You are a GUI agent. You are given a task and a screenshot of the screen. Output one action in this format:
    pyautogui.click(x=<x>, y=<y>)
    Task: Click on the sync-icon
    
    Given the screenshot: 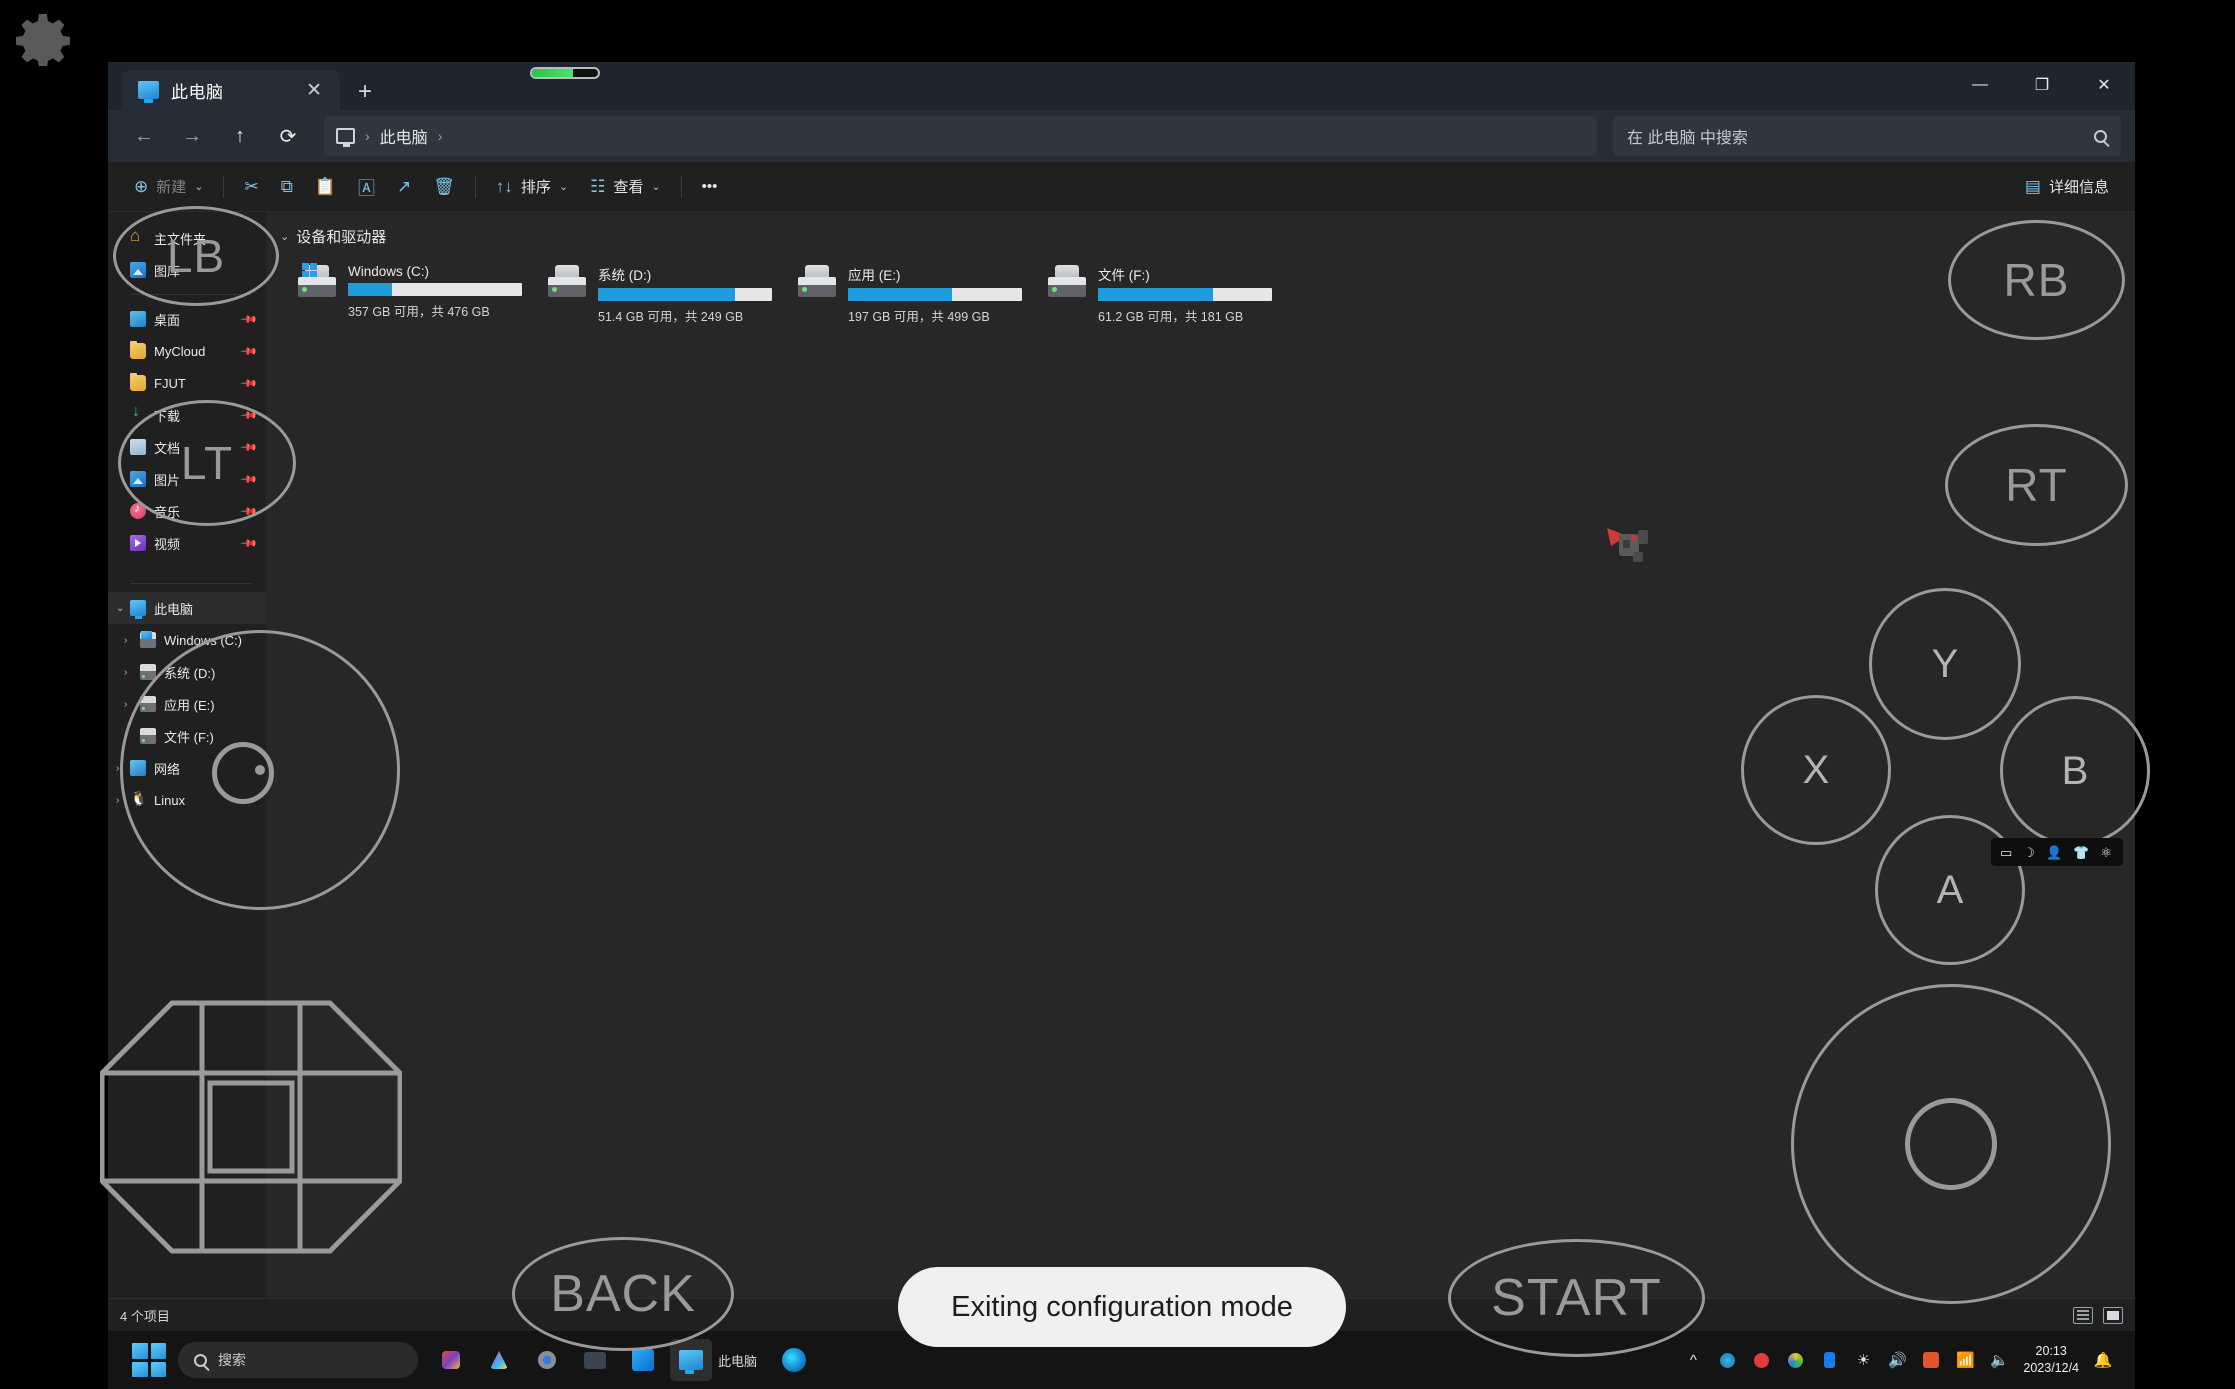 What is the action you would take?
    pyautogui.click(x=1727, y=1360)
    